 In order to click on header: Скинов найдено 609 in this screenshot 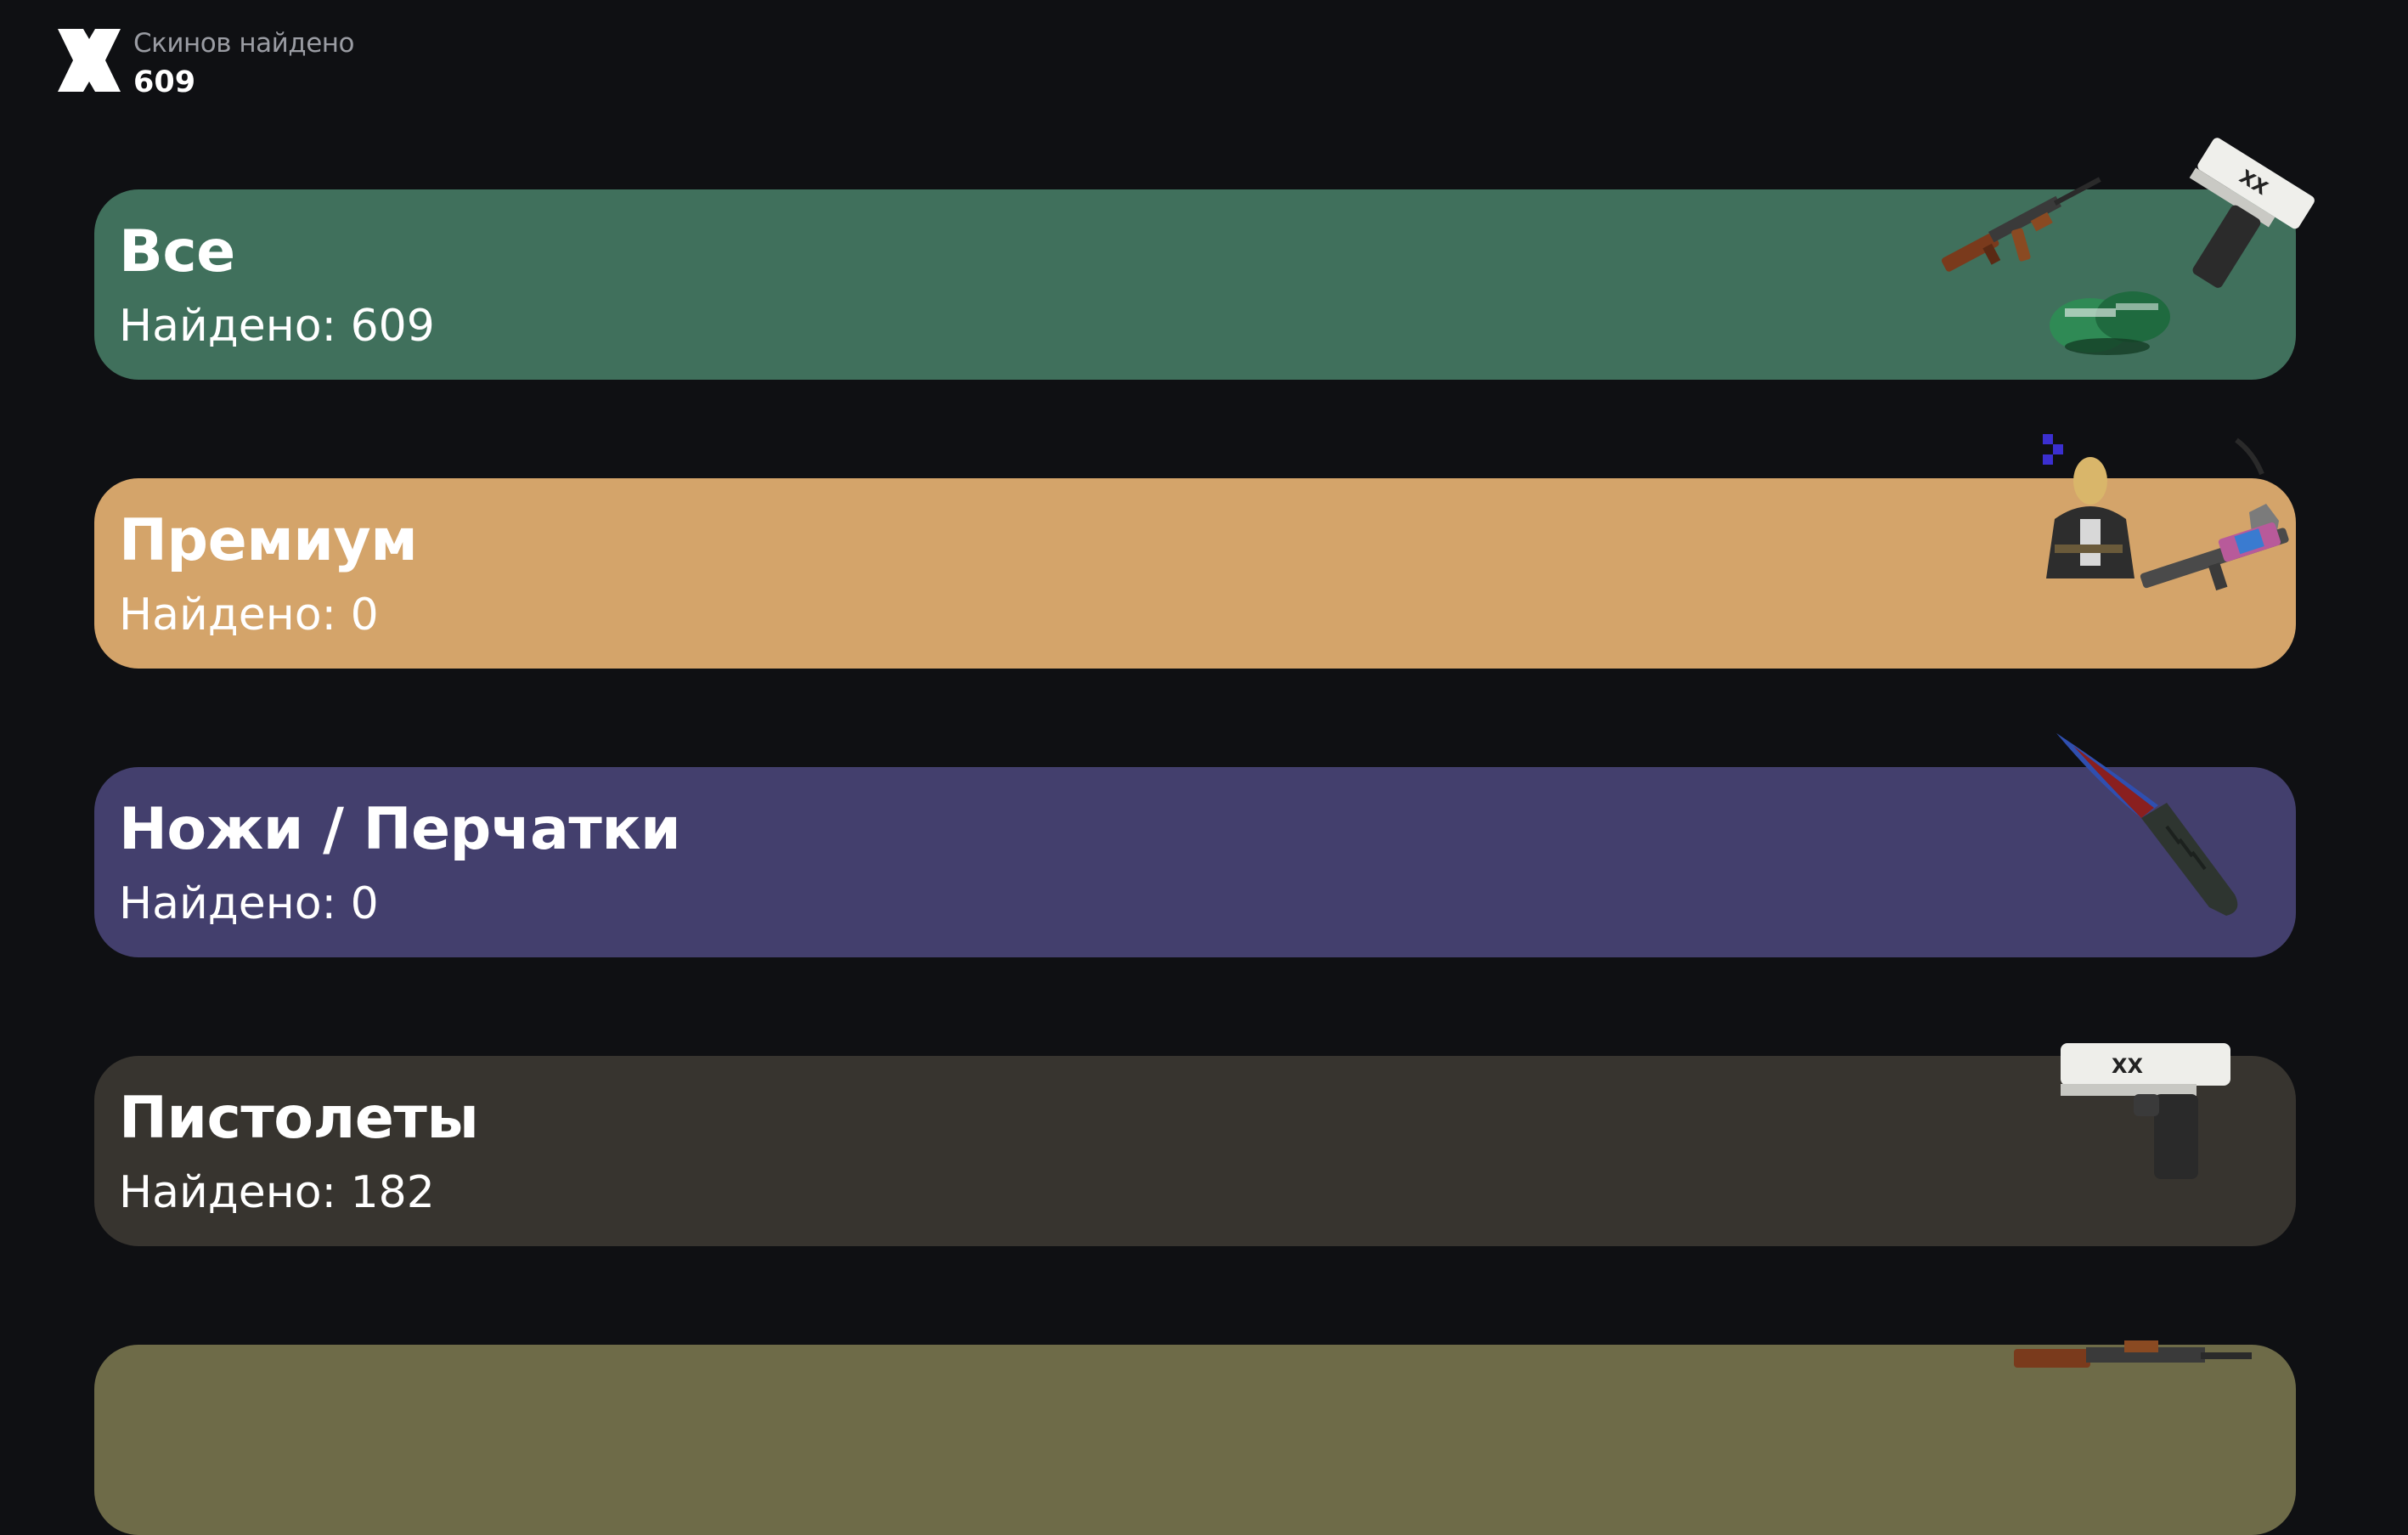, I will do `click(206, 63)`.